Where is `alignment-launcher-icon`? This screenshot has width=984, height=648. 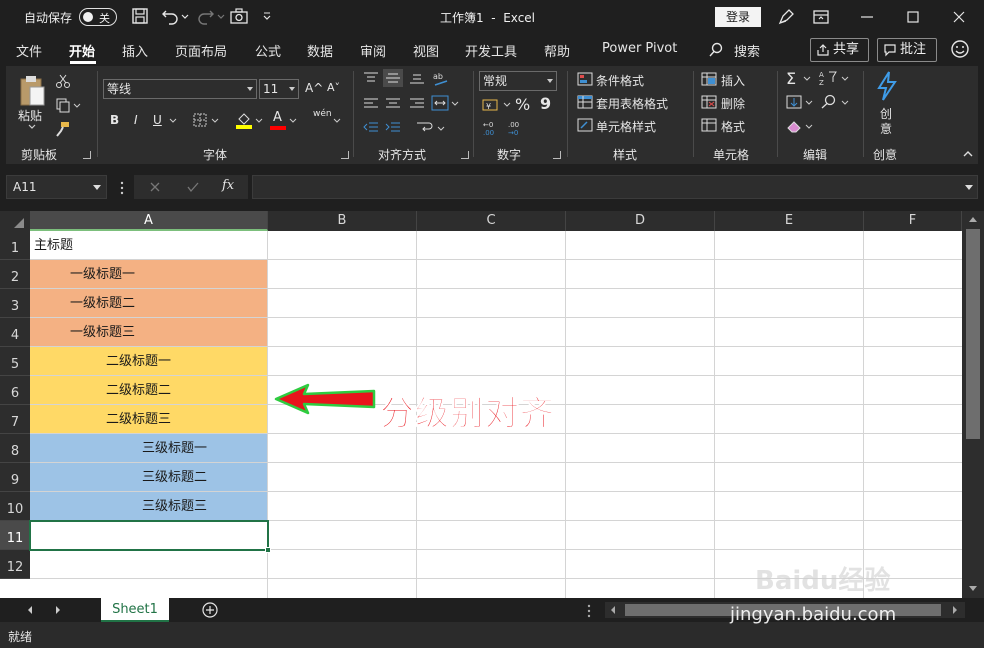
alignment-launcher-icon is located at coordinates (465, 155).